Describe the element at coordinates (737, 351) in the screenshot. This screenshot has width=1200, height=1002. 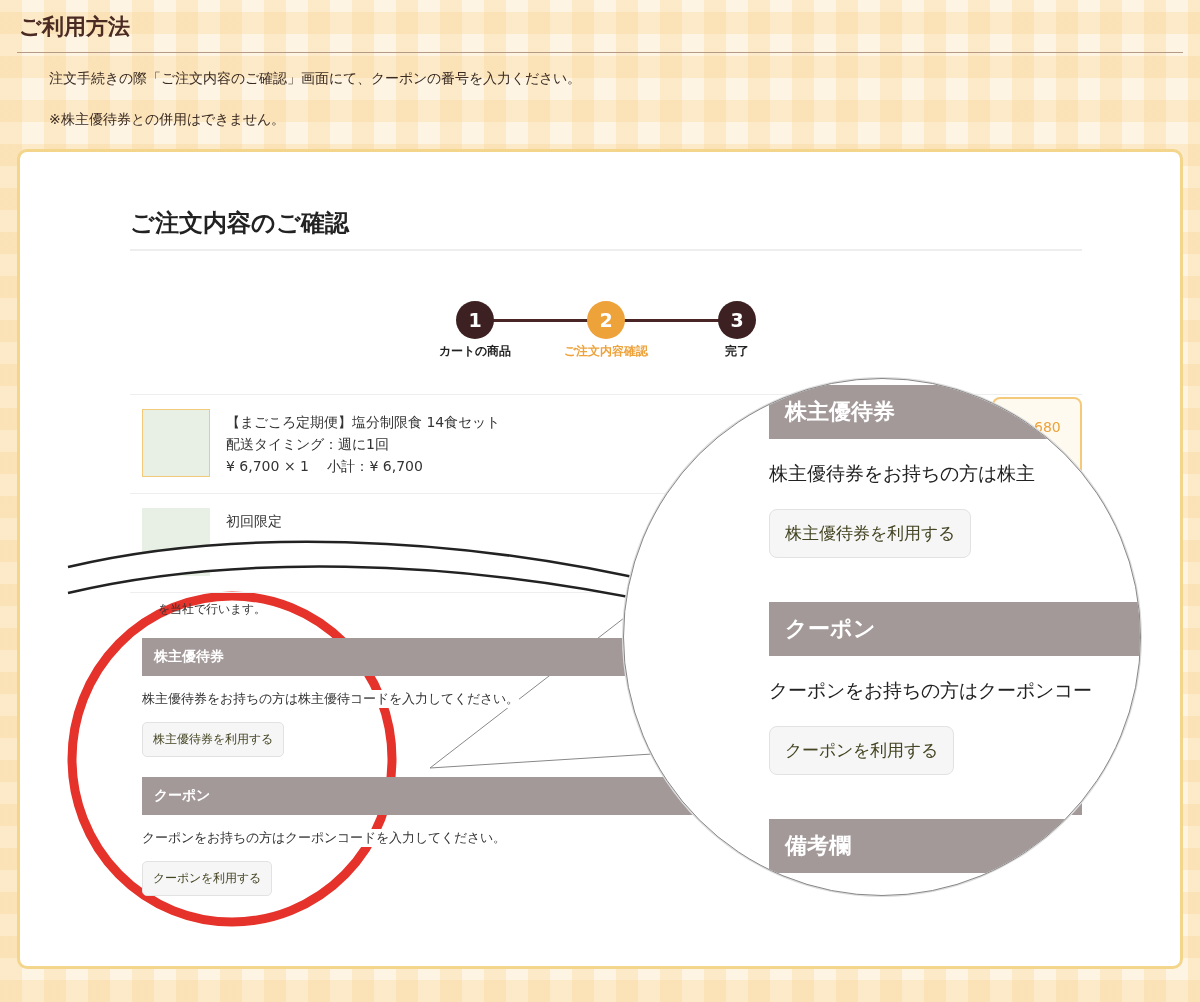
I see `step-label: 完了` at that location.